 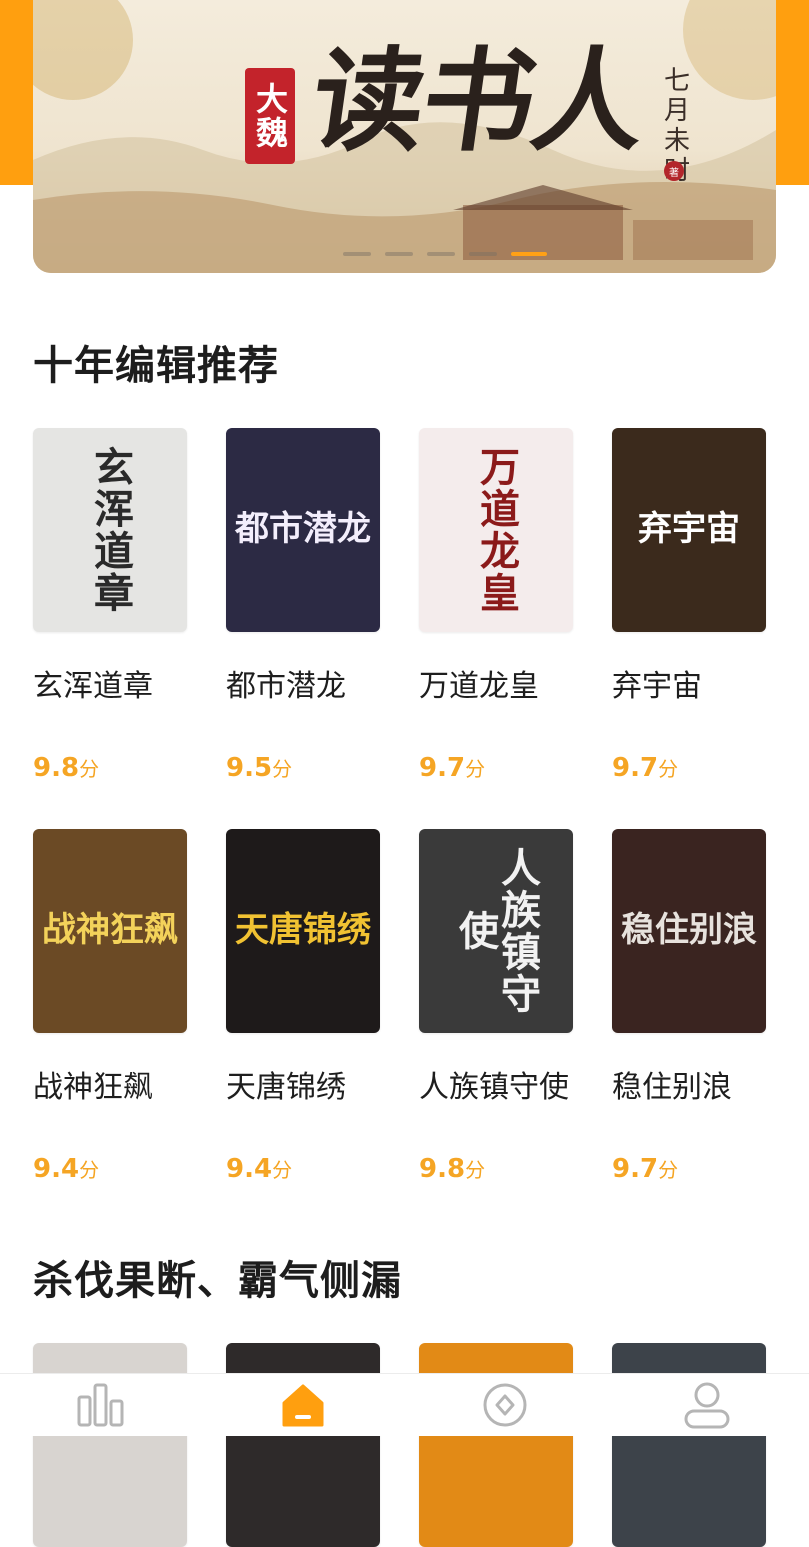 What do you see at coordinates (286, 683) in the screenshot?
I see `book-title: 都市潜龙` at bounding box center [286, 683].